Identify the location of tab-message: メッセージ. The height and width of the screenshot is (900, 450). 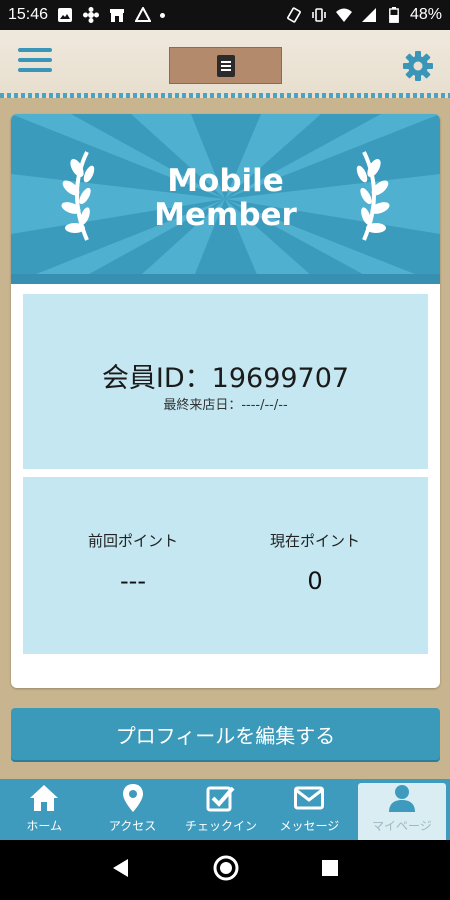
(309, 809).